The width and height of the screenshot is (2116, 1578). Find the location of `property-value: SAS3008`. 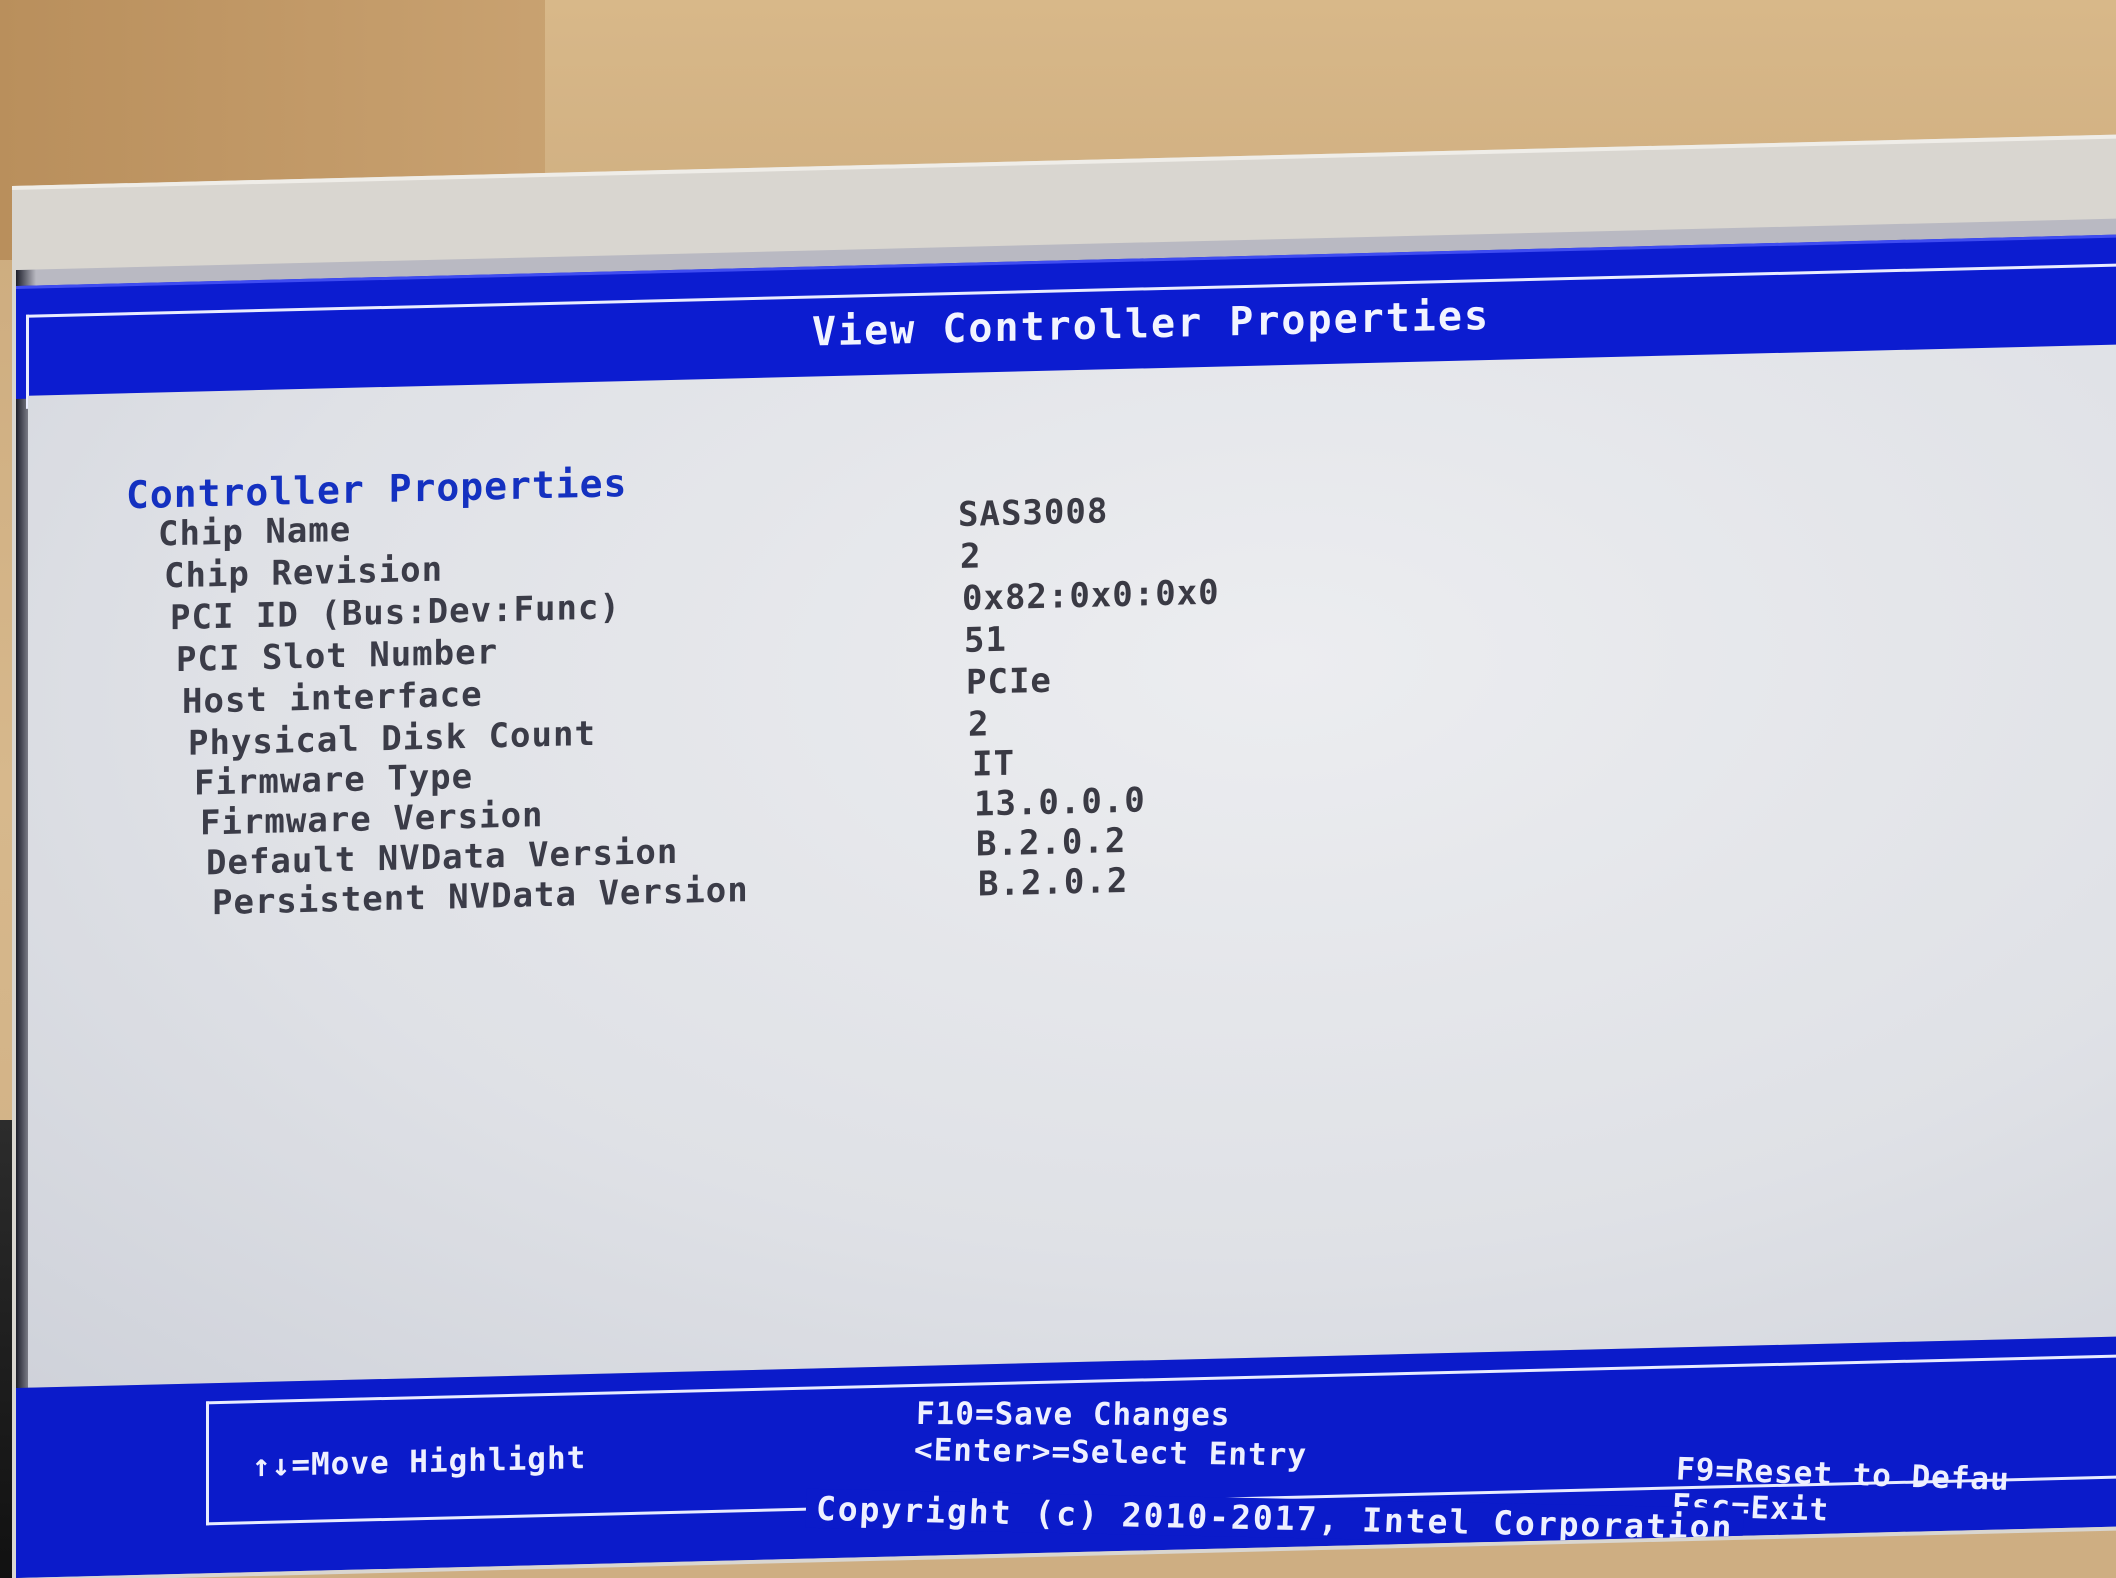

property-value: SAS3008 is located at coordinates (1033, 513).